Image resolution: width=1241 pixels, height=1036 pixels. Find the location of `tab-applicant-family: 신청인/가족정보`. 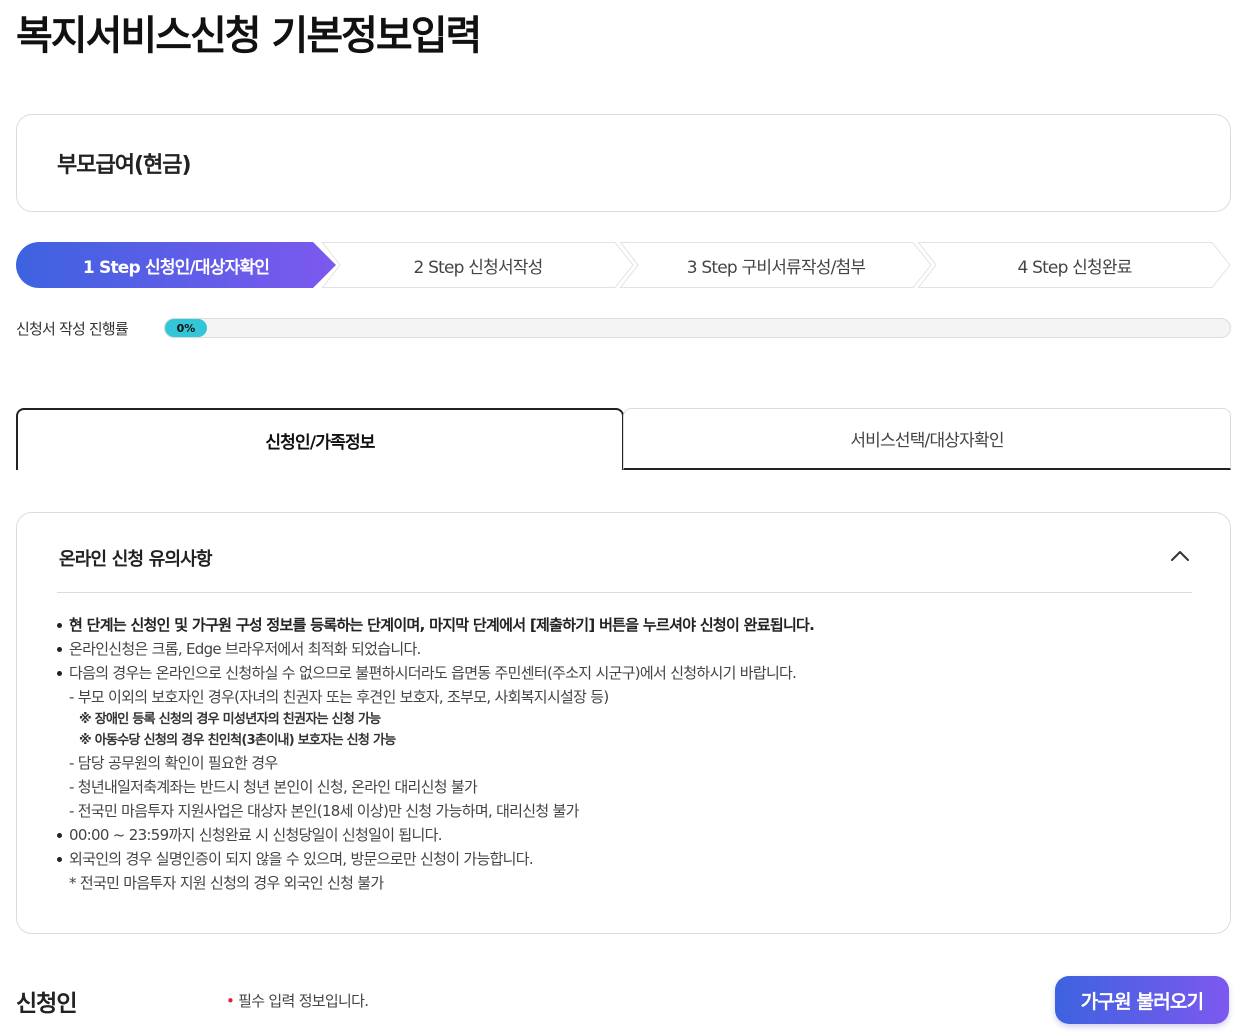

tab-applicant-family: 신청인/가족정보 is located at coordinates (320, 439).